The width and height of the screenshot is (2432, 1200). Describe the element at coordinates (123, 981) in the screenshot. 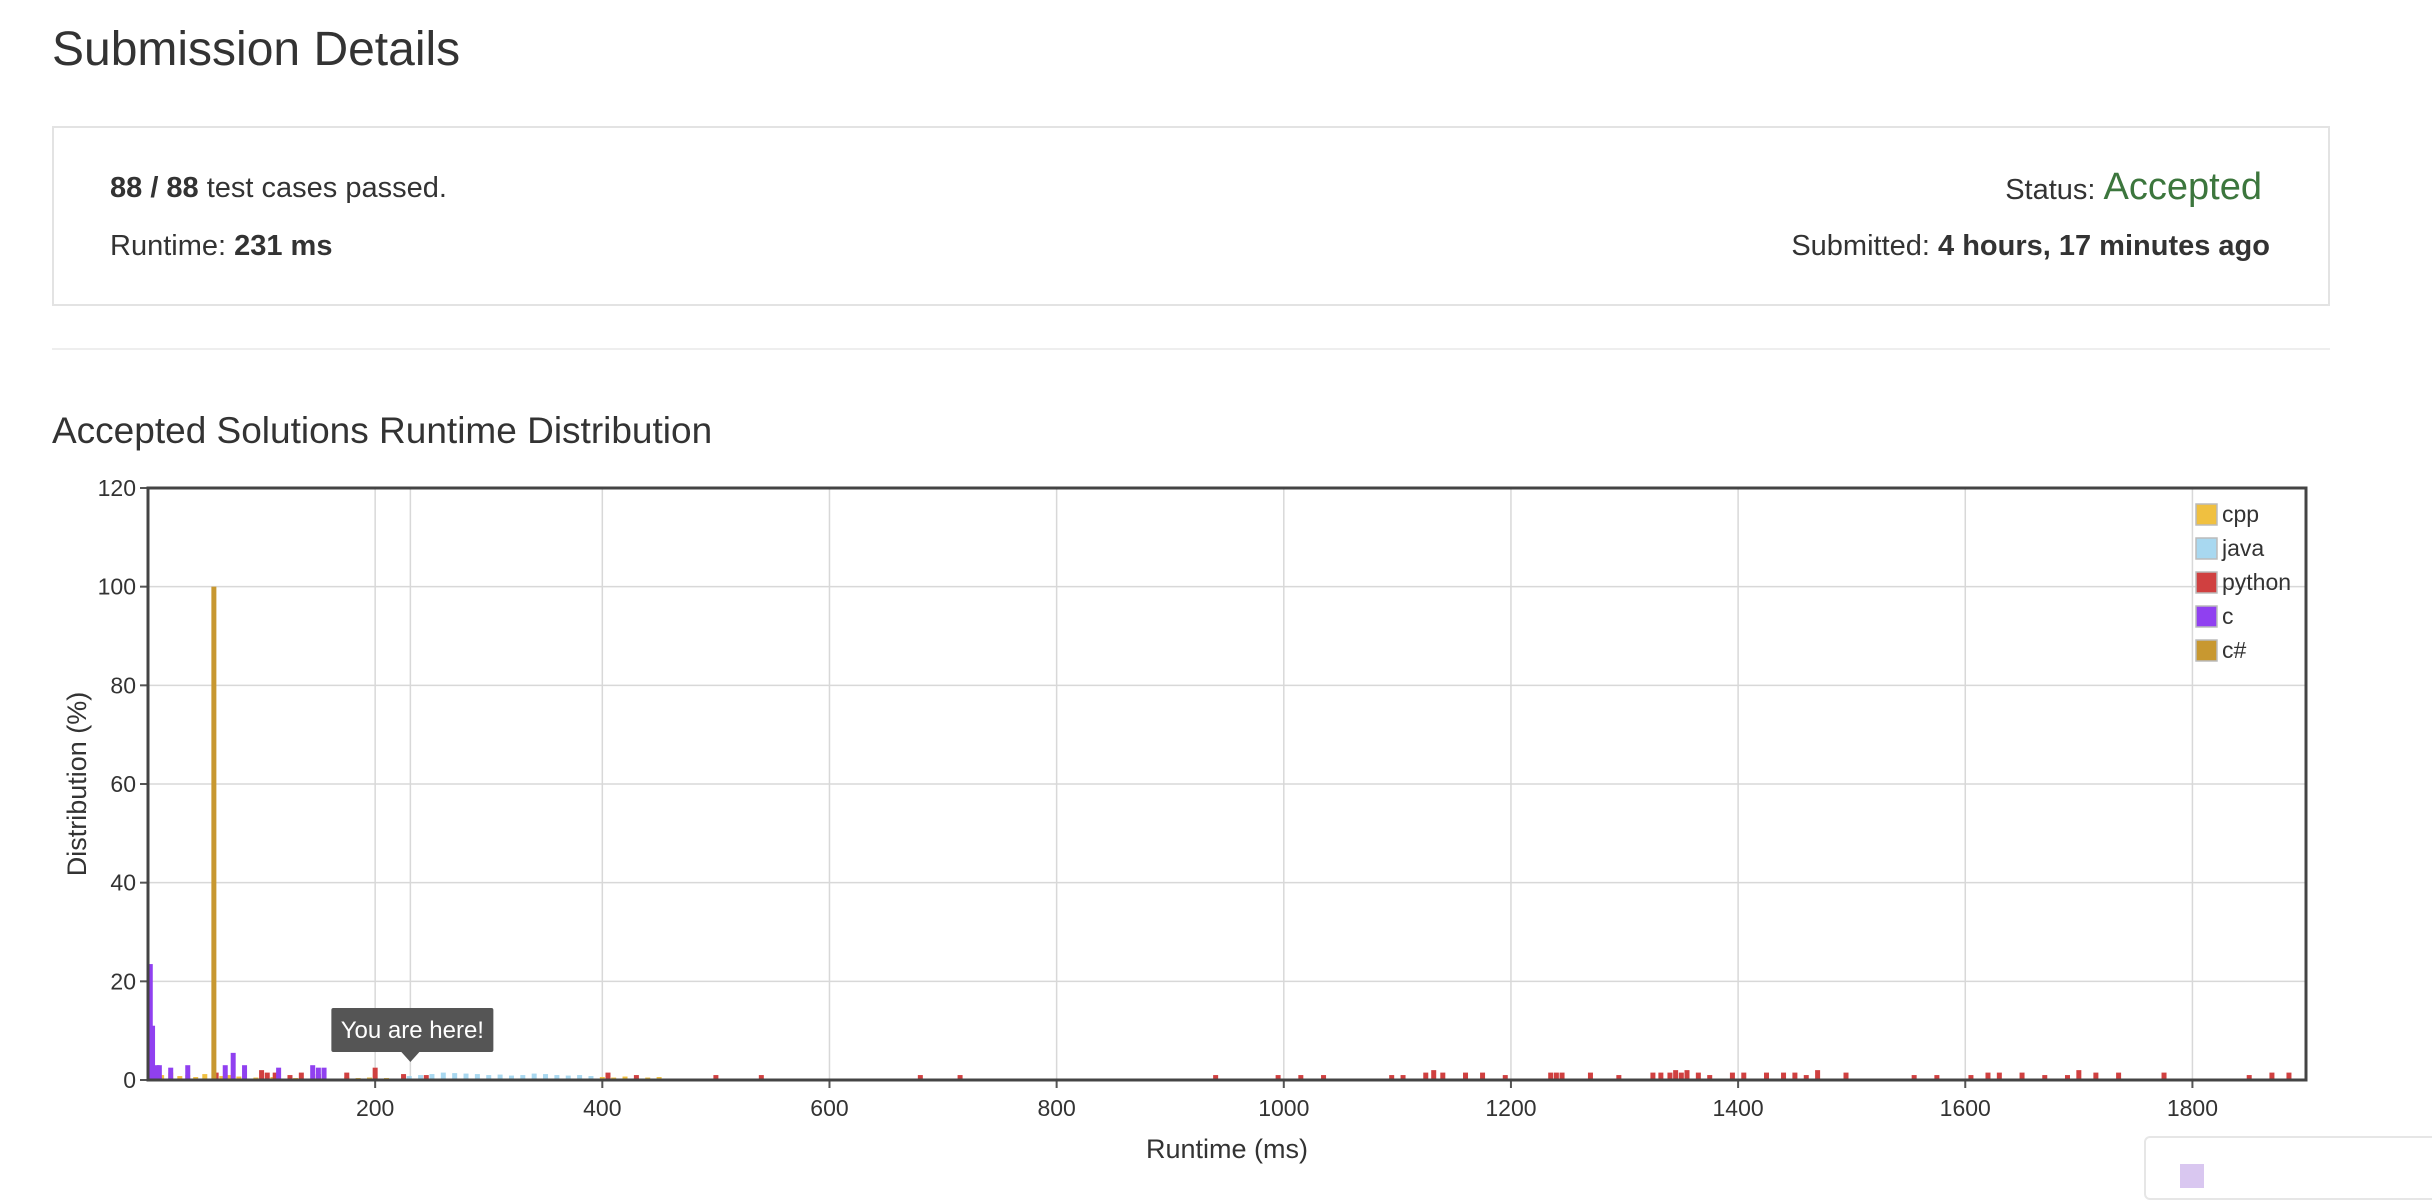

I see `y-tick-label: 20` at that location.